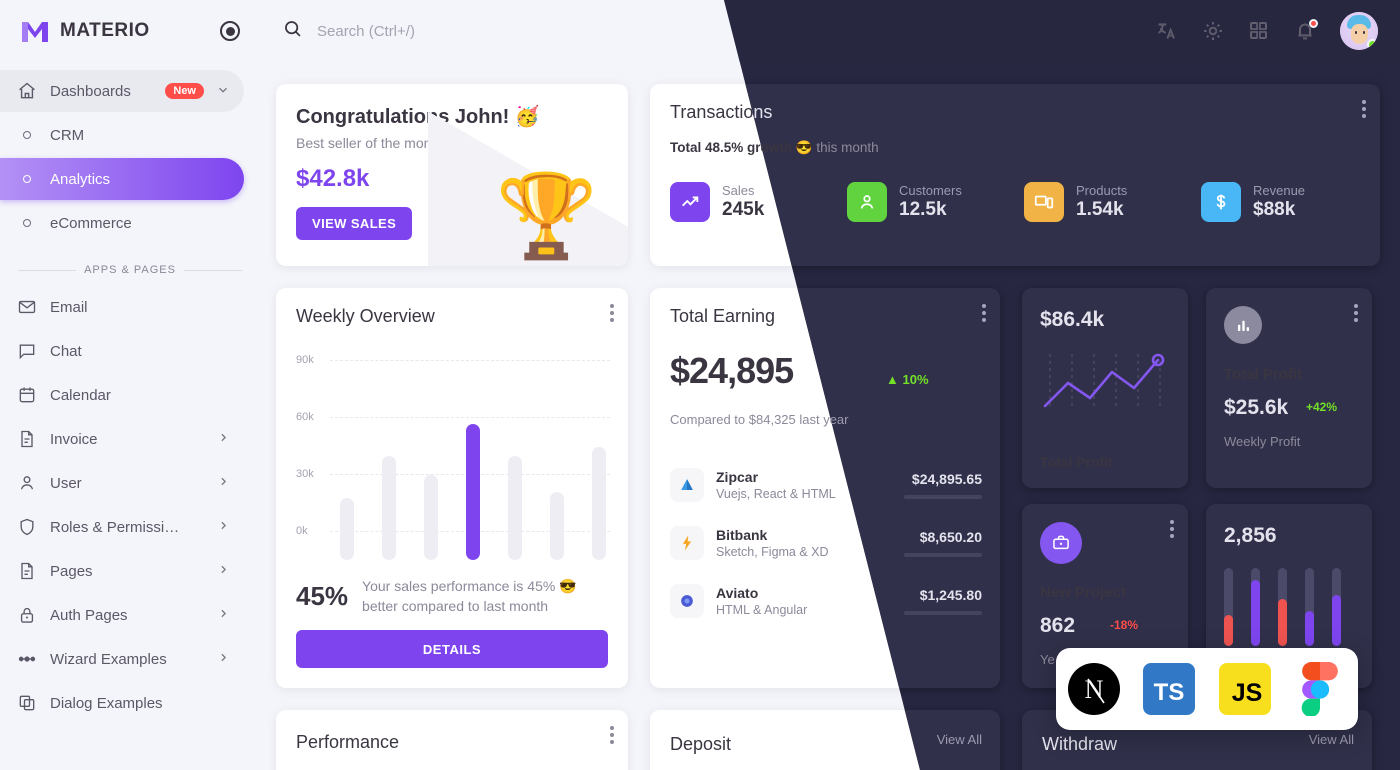 The image size is (1400, 770). Describe the element at coordinates (354, 223) in the screenshot. I see `view-sales-button: VIEW SALES` at that location.